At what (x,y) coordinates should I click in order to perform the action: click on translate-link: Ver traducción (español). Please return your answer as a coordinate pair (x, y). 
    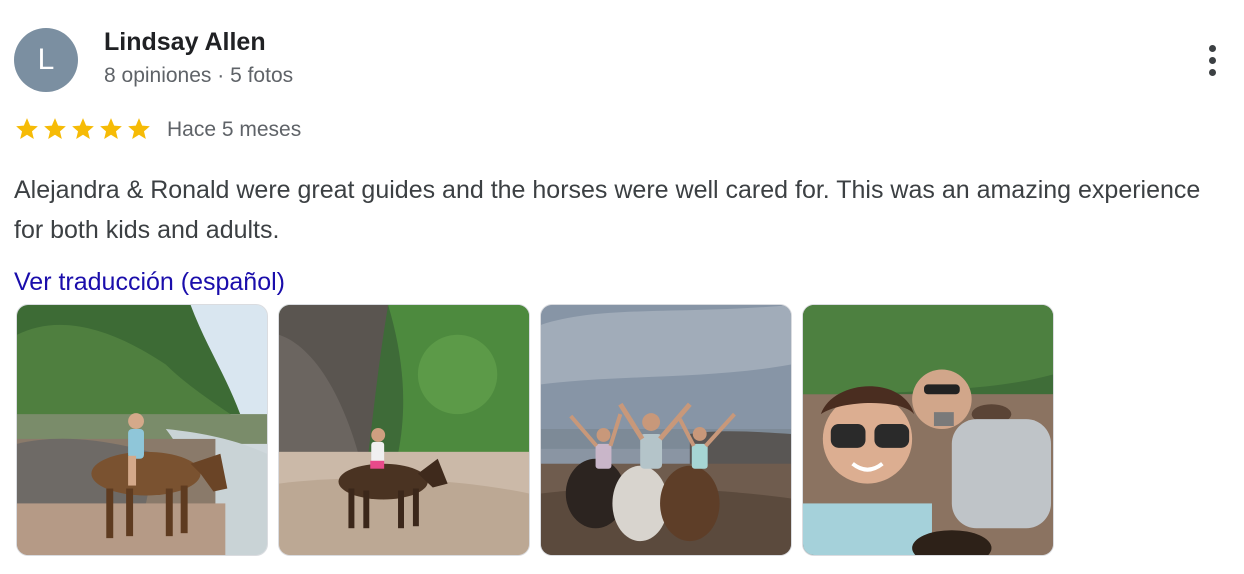
    Looking at the image, I should click on (149, 282).